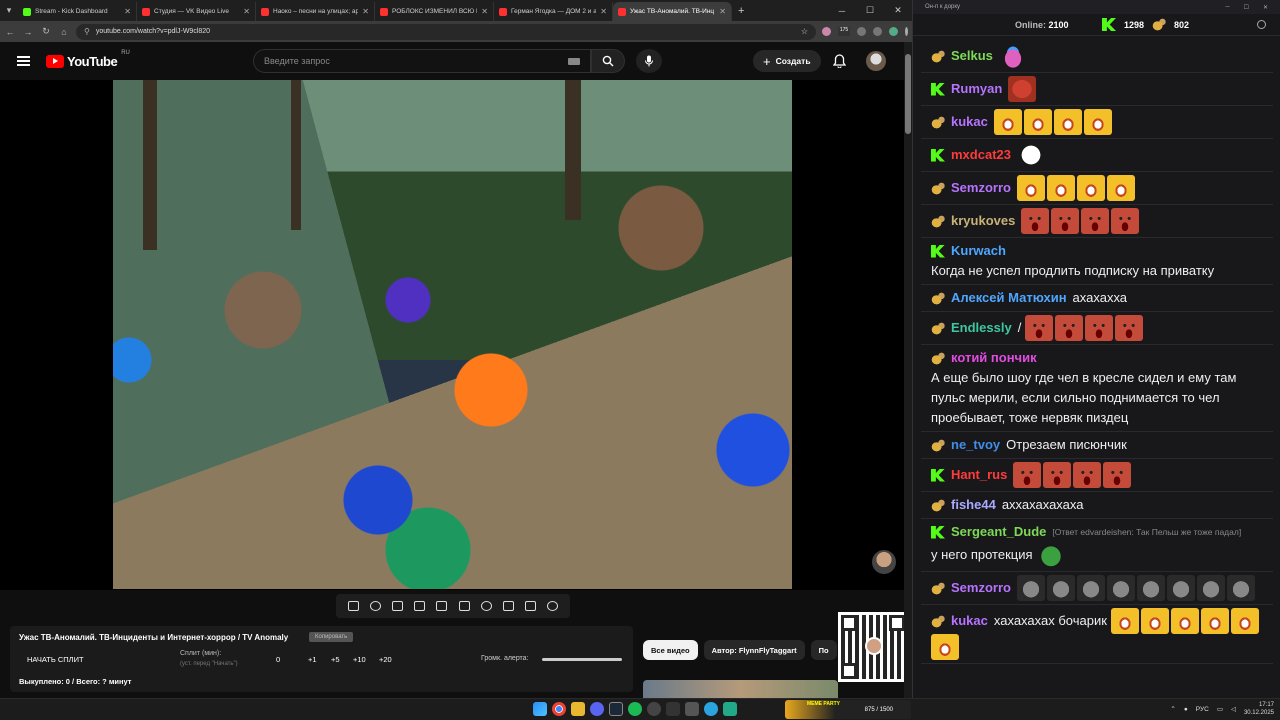 The height and width of the screenshot is (720, 1280). What do you see at coordinates (375, 606) in the screenshot?
I see `broadcast-icon` at bounding box center [375, 606].